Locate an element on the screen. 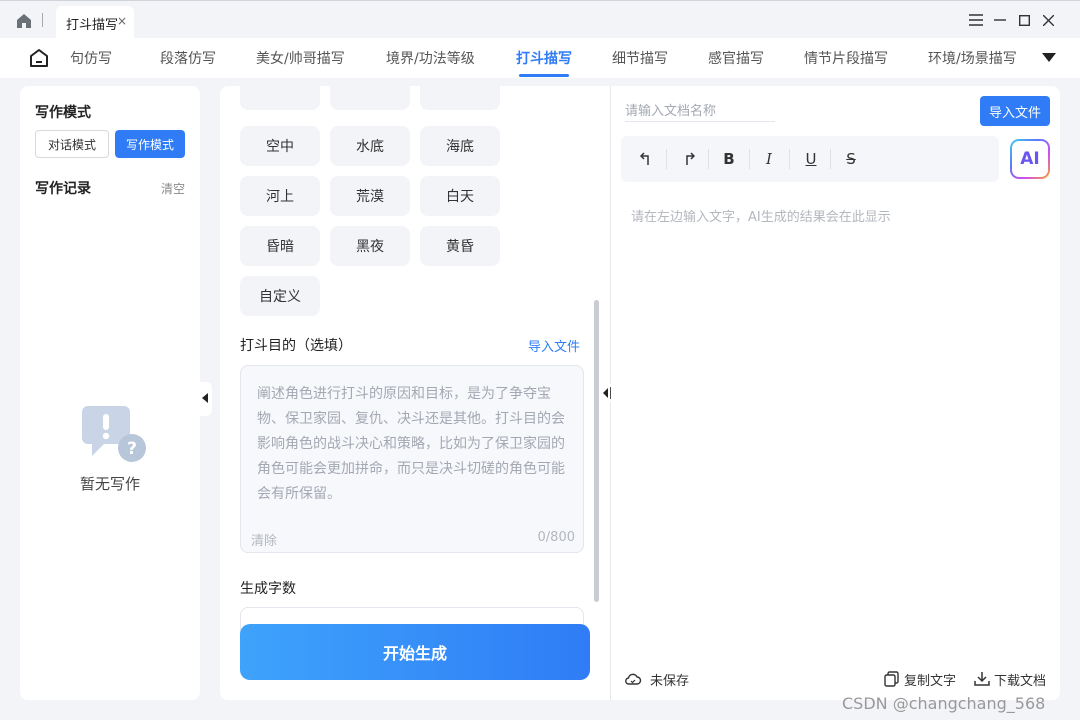  underline-button: U is located at coordinates (811, 159).